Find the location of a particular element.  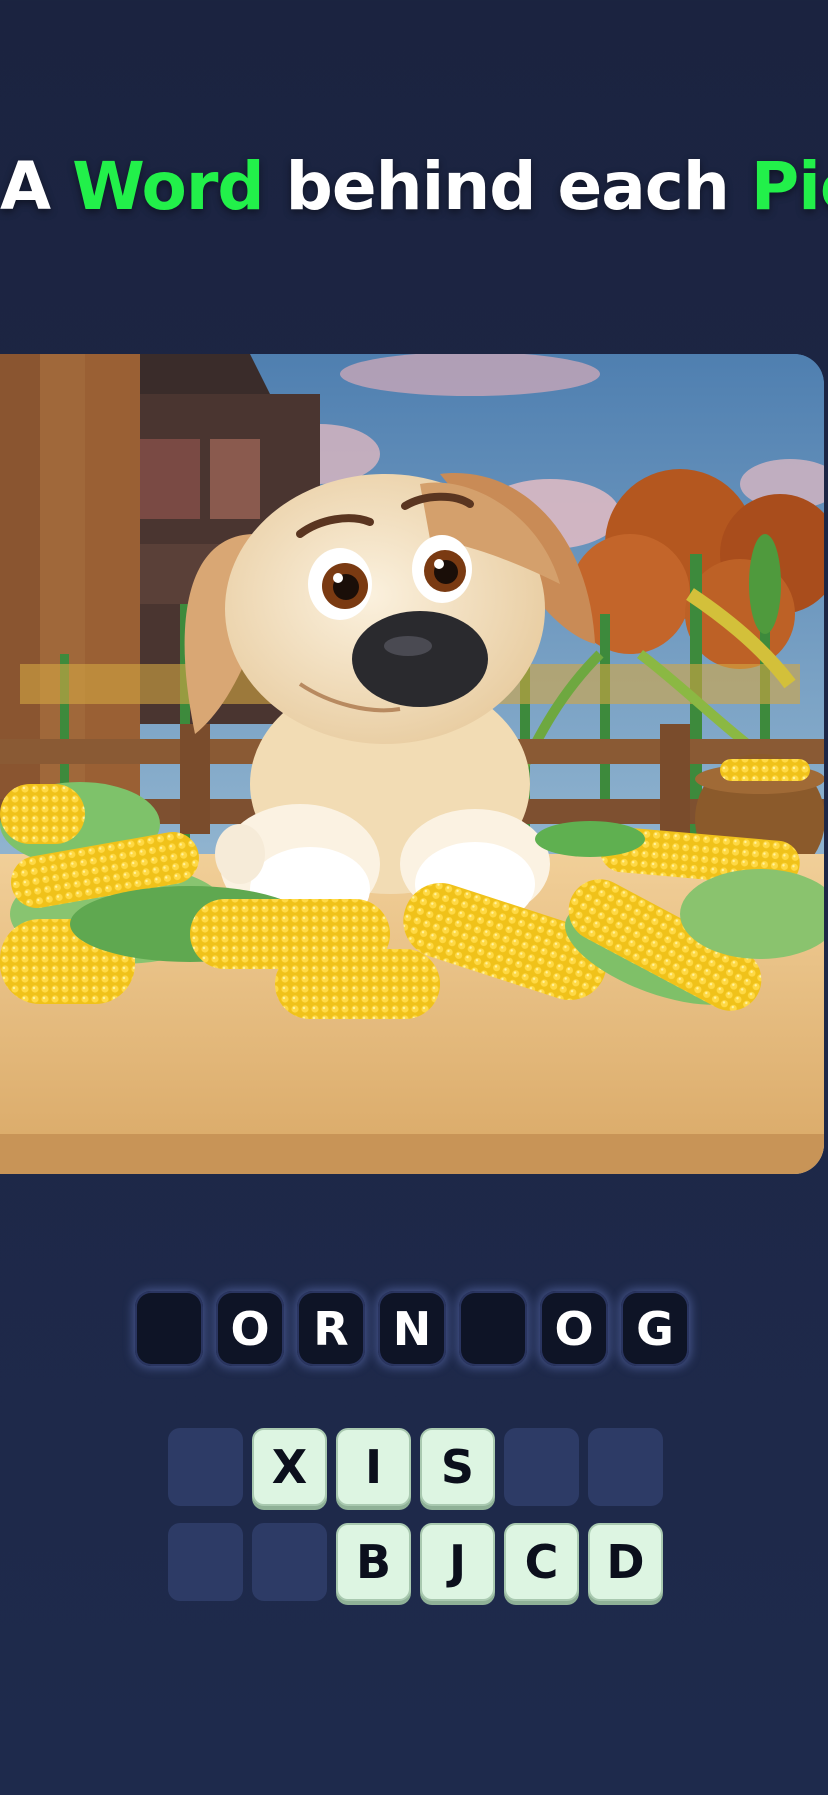

letter-tile: B is located at coordinates (373, 1562).